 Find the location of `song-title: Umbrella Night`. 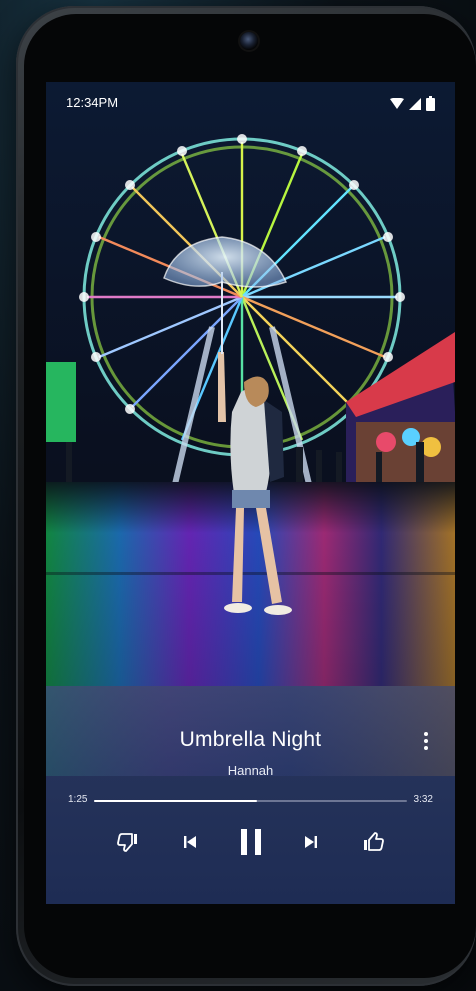

song-title: Umbrella Night is located at coordinates (250, 739).